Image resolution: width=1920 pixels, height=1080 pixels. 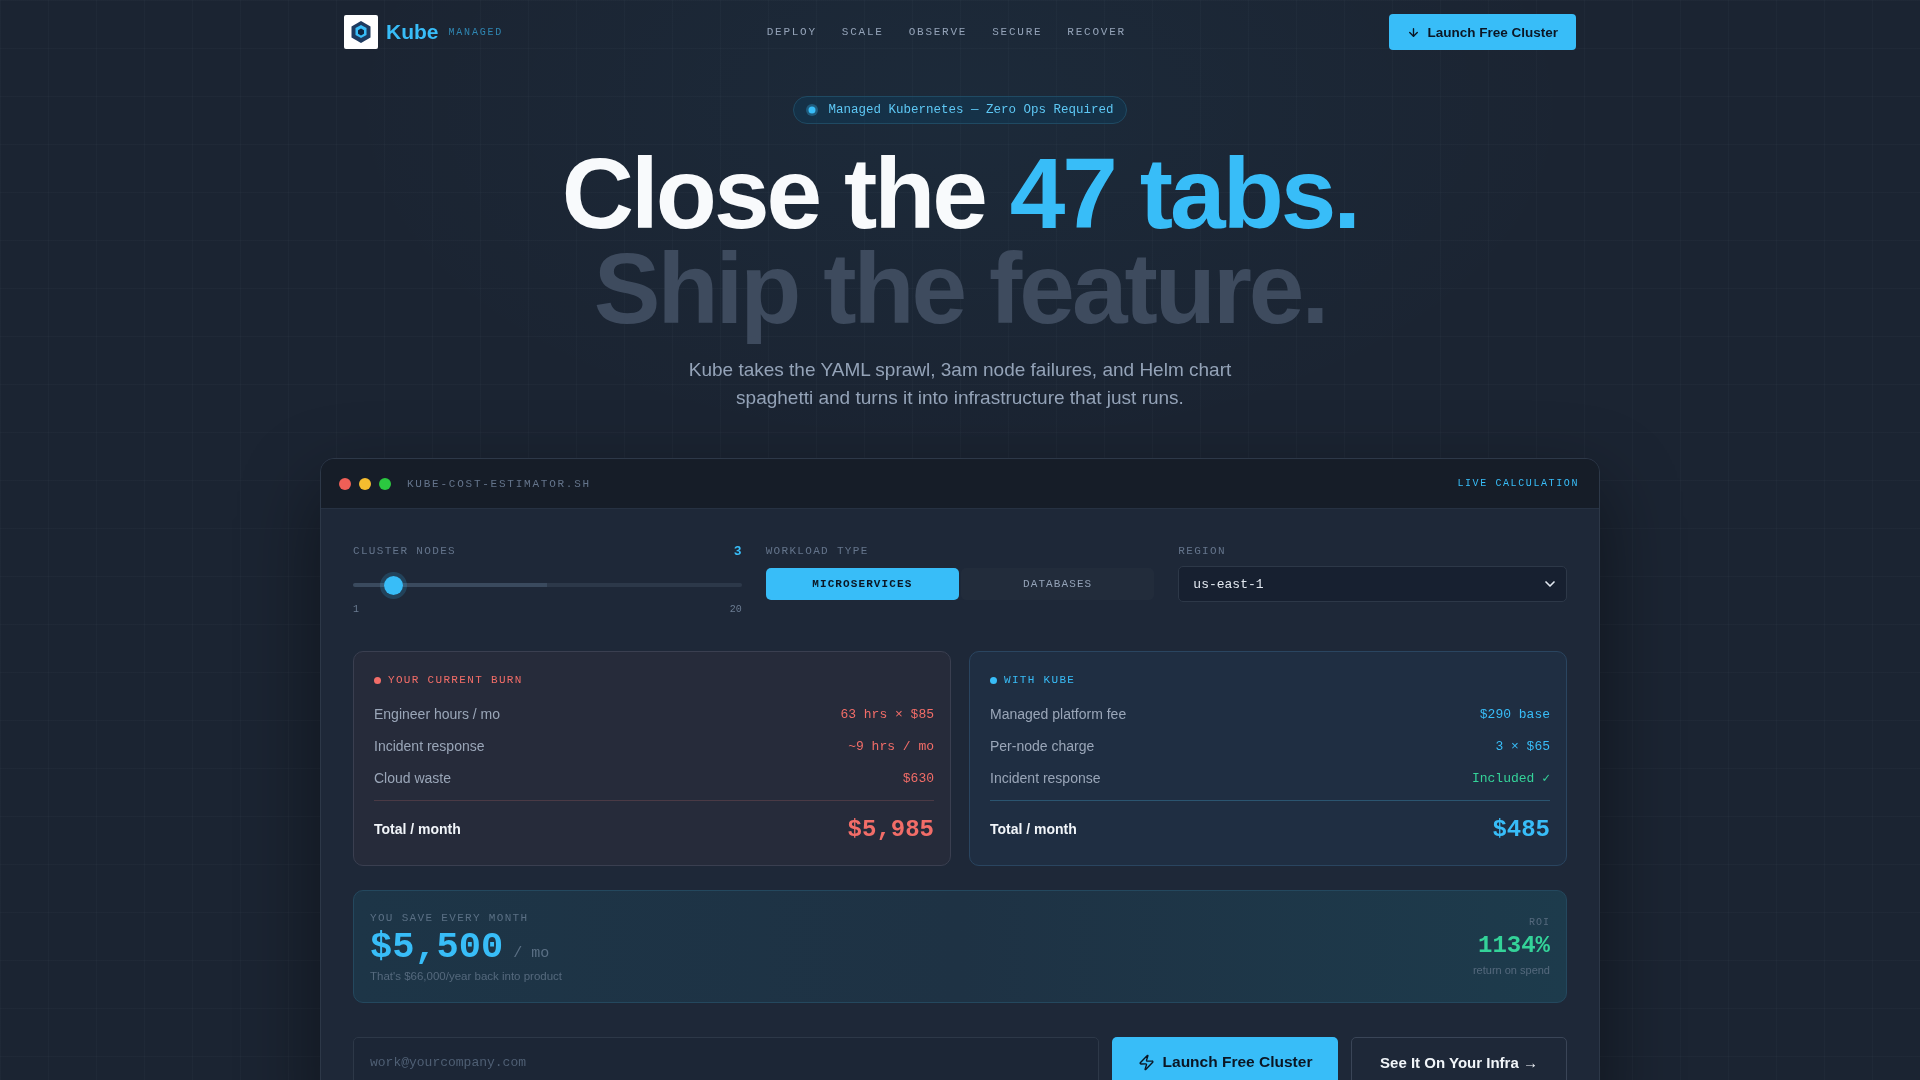 I want to click on headline: Close the 47 tabs., so click(x=960, y=193).